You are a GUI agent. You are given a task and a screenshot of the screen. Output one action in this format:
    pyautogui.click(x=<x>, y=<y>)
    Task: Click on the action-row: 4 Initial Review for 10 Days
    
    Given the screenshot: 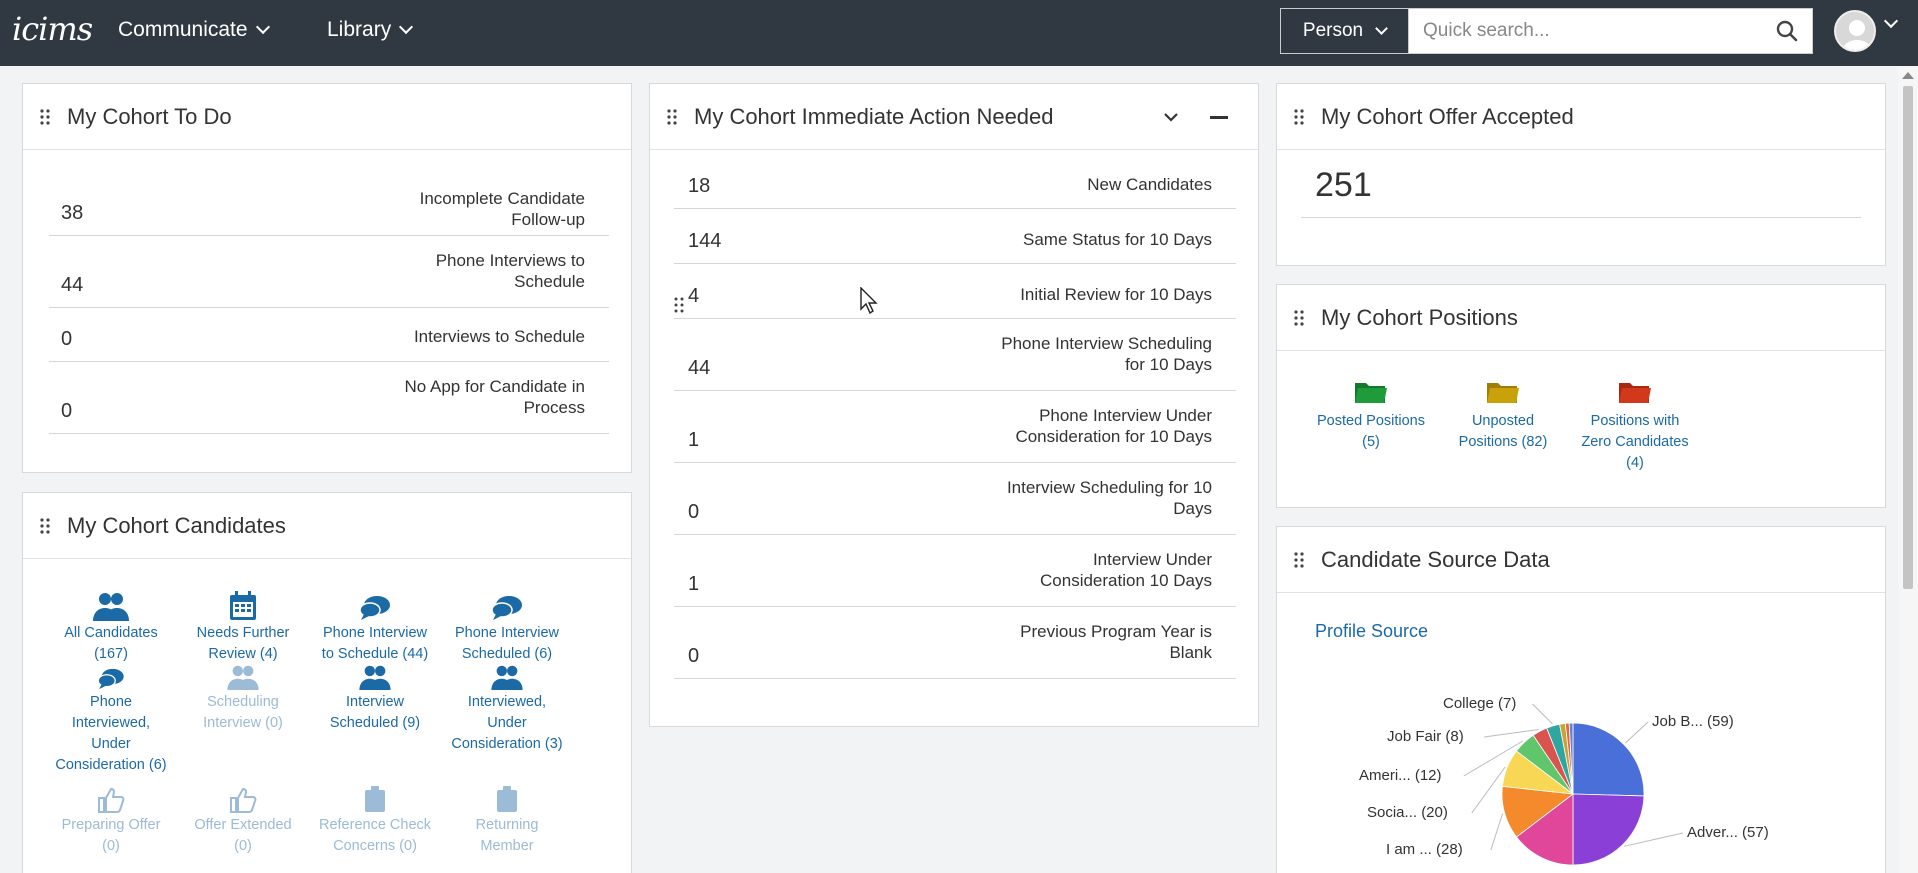 What is the action you would take?
    pyautogui.click(x=955, y=291)
    